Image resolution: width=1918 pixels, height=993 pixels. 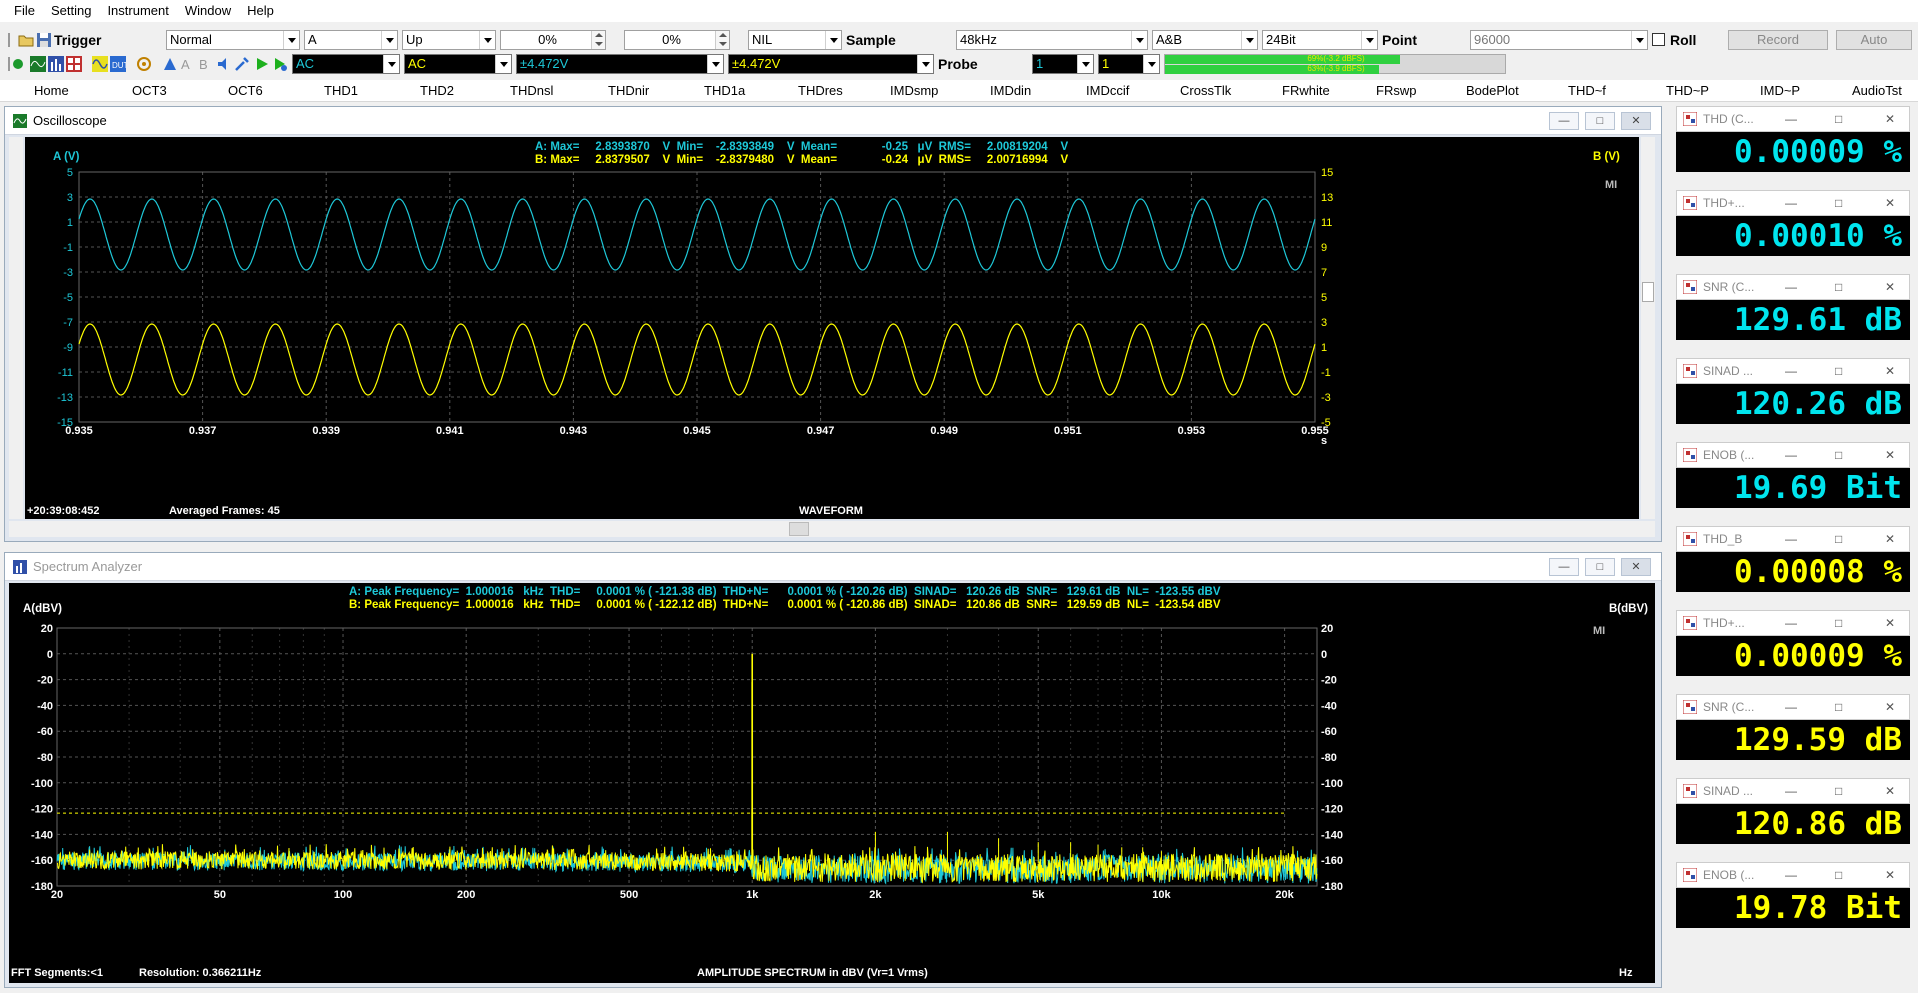 What do you see at coordinates (1648, 292) in the screenshot?
I see `scope-scroll-thumb` at bounding box center [1648, 292].